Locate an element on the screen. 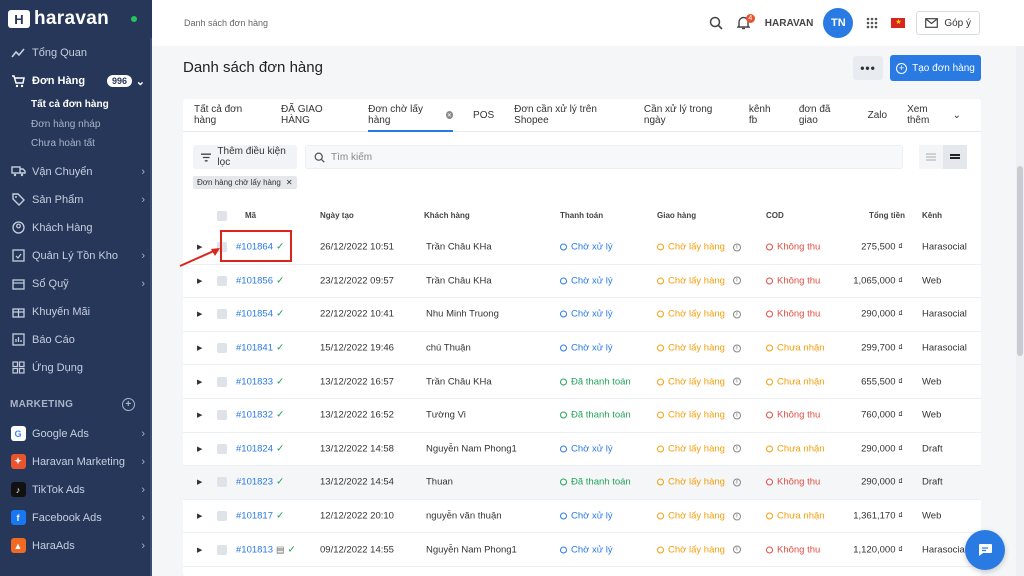 This screenshot has width=1024, height=576. app-grid-icon is located at coordinates (872, 23).